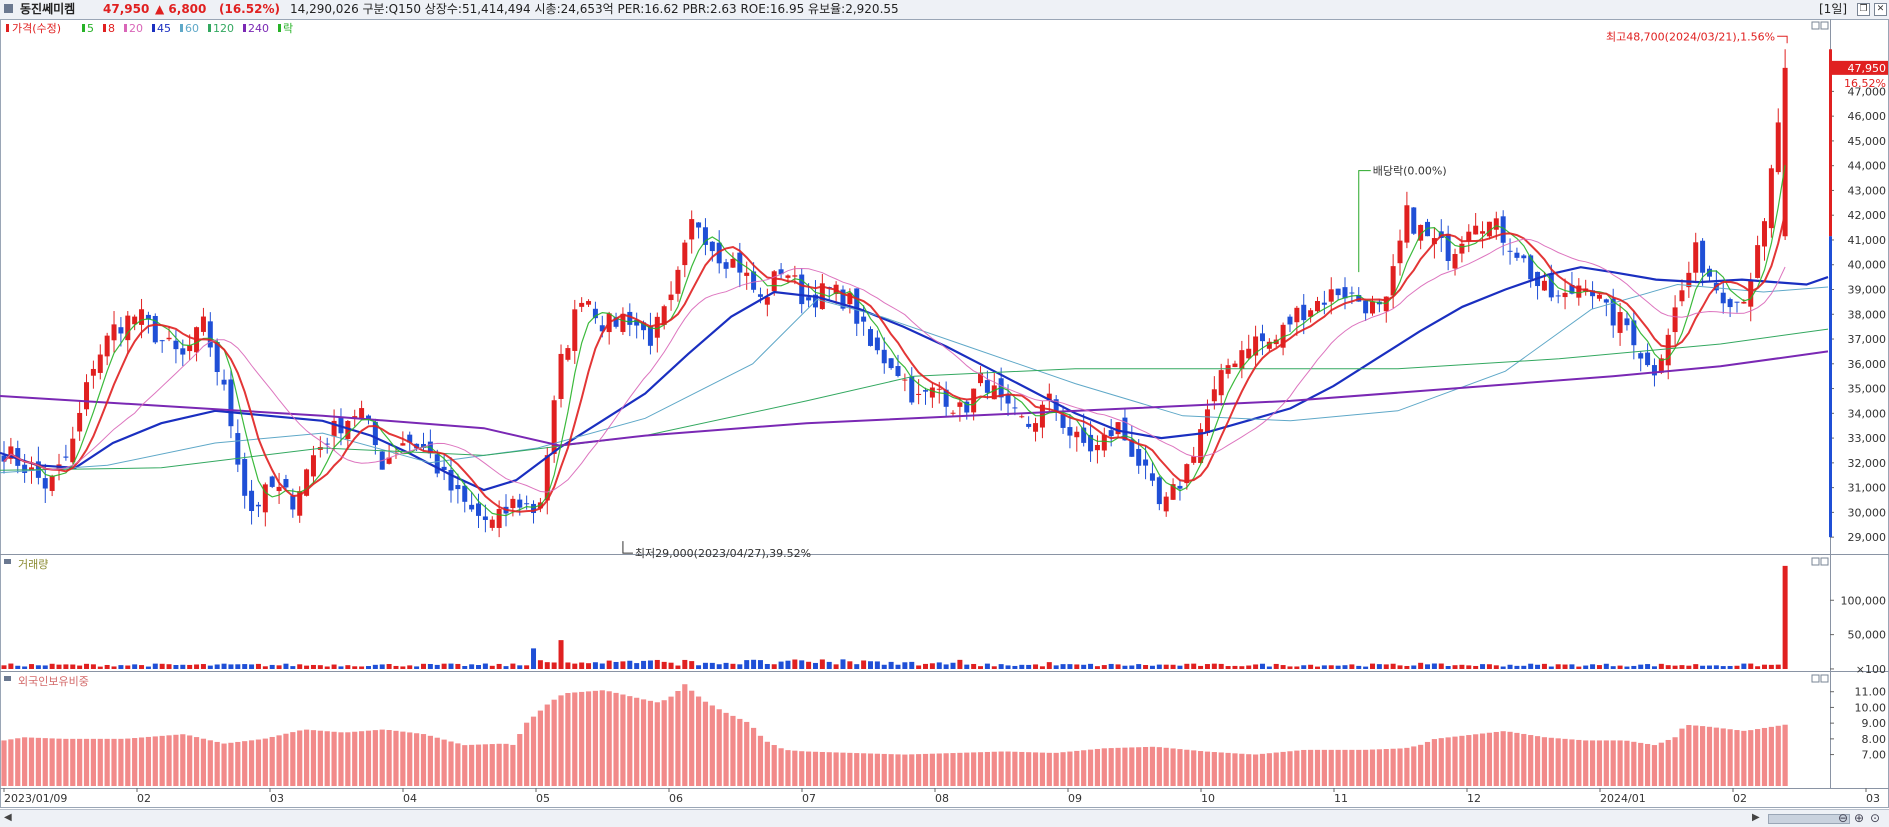  Describe the element at coordinates (1815, 25) in the screenshot. I see `pane-maximize-icon` at that location.